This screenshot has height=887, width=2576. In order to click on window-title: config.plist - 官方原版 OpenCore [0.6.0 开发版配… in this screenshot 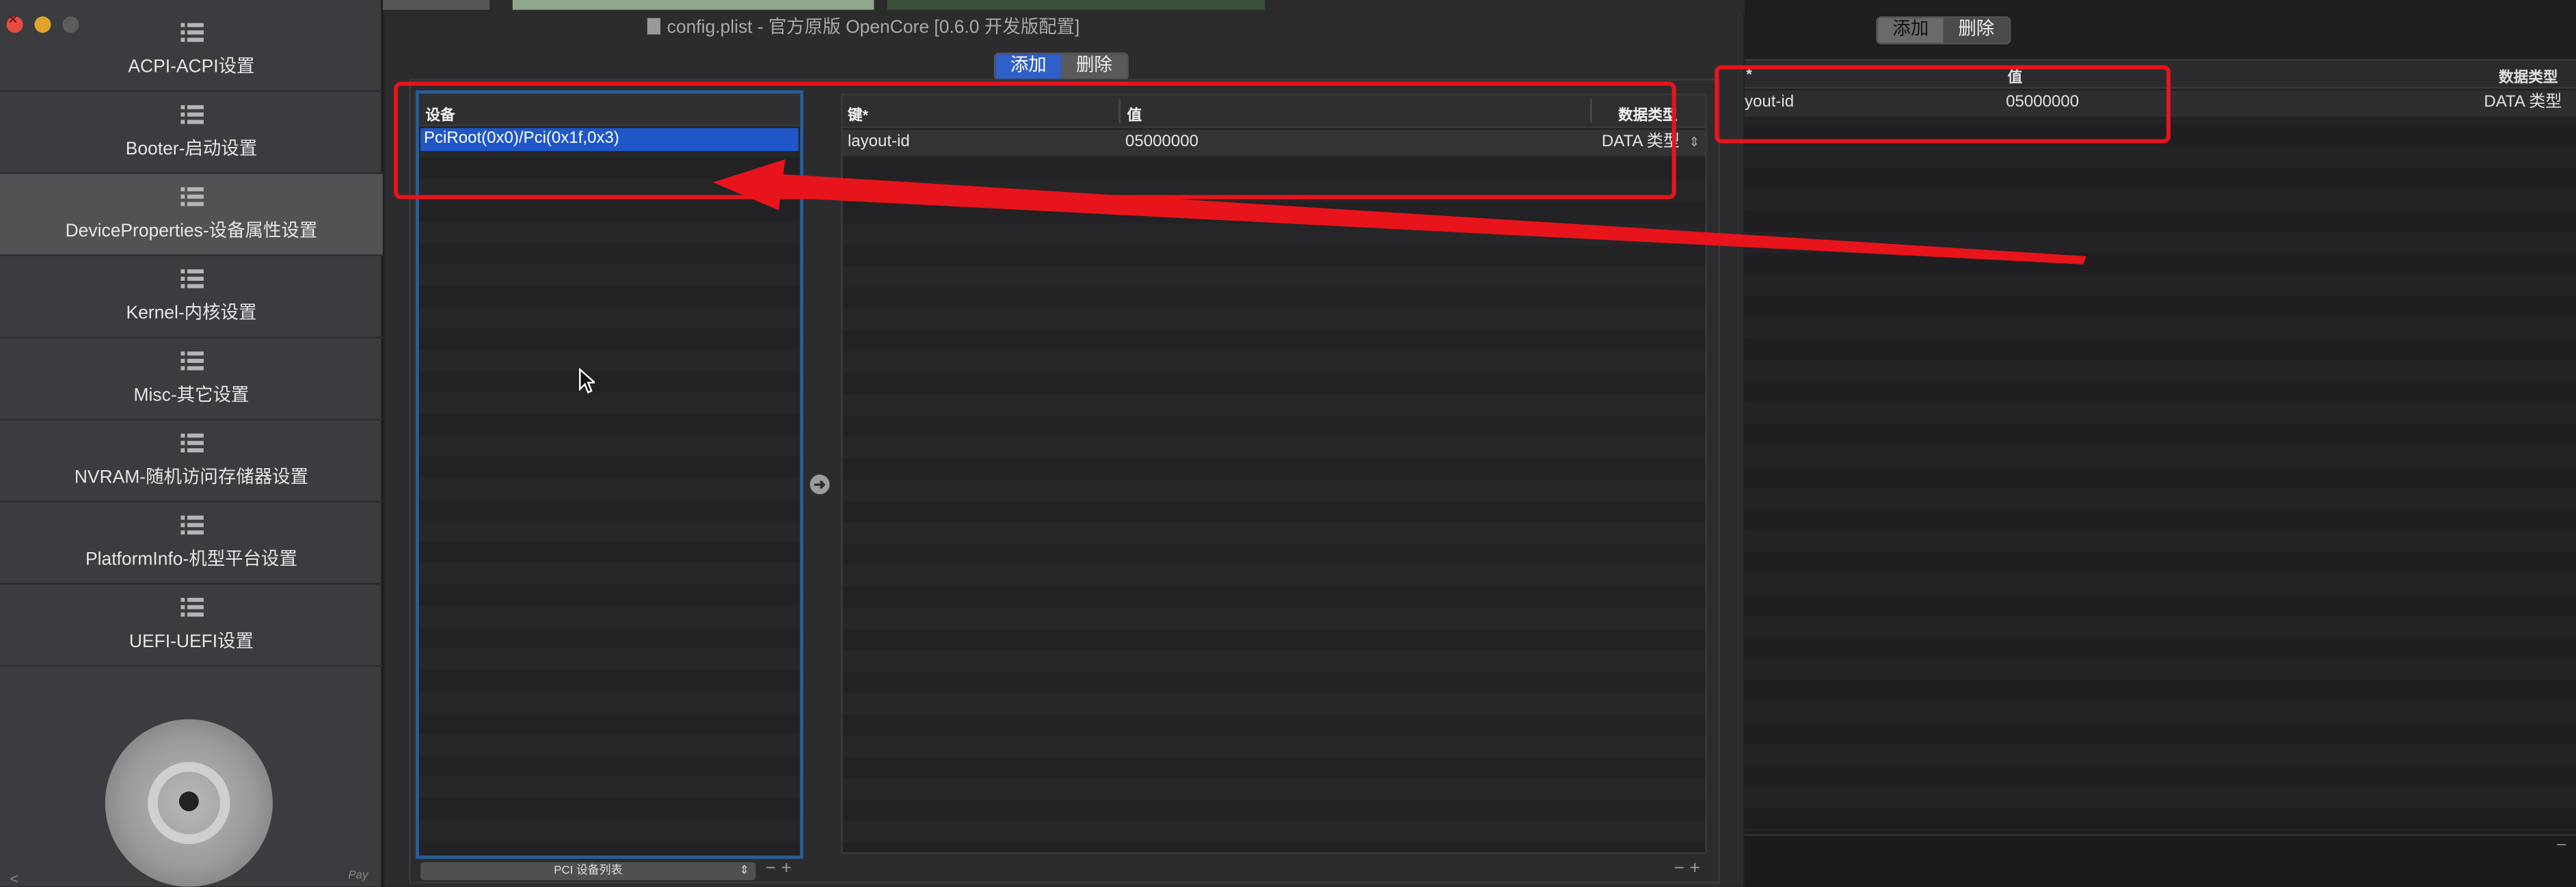, I will do `click(1058, 26)`.